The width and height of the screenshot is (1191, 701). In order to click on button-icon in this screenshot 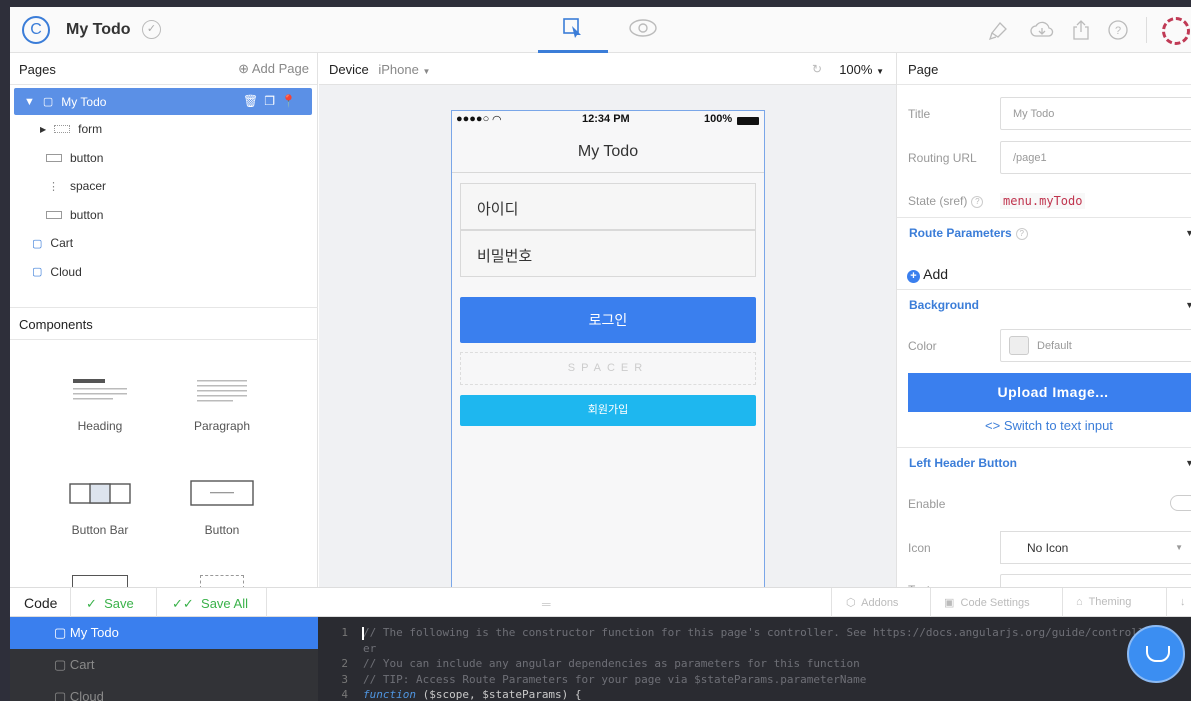, I will do `click(54, 157)`.